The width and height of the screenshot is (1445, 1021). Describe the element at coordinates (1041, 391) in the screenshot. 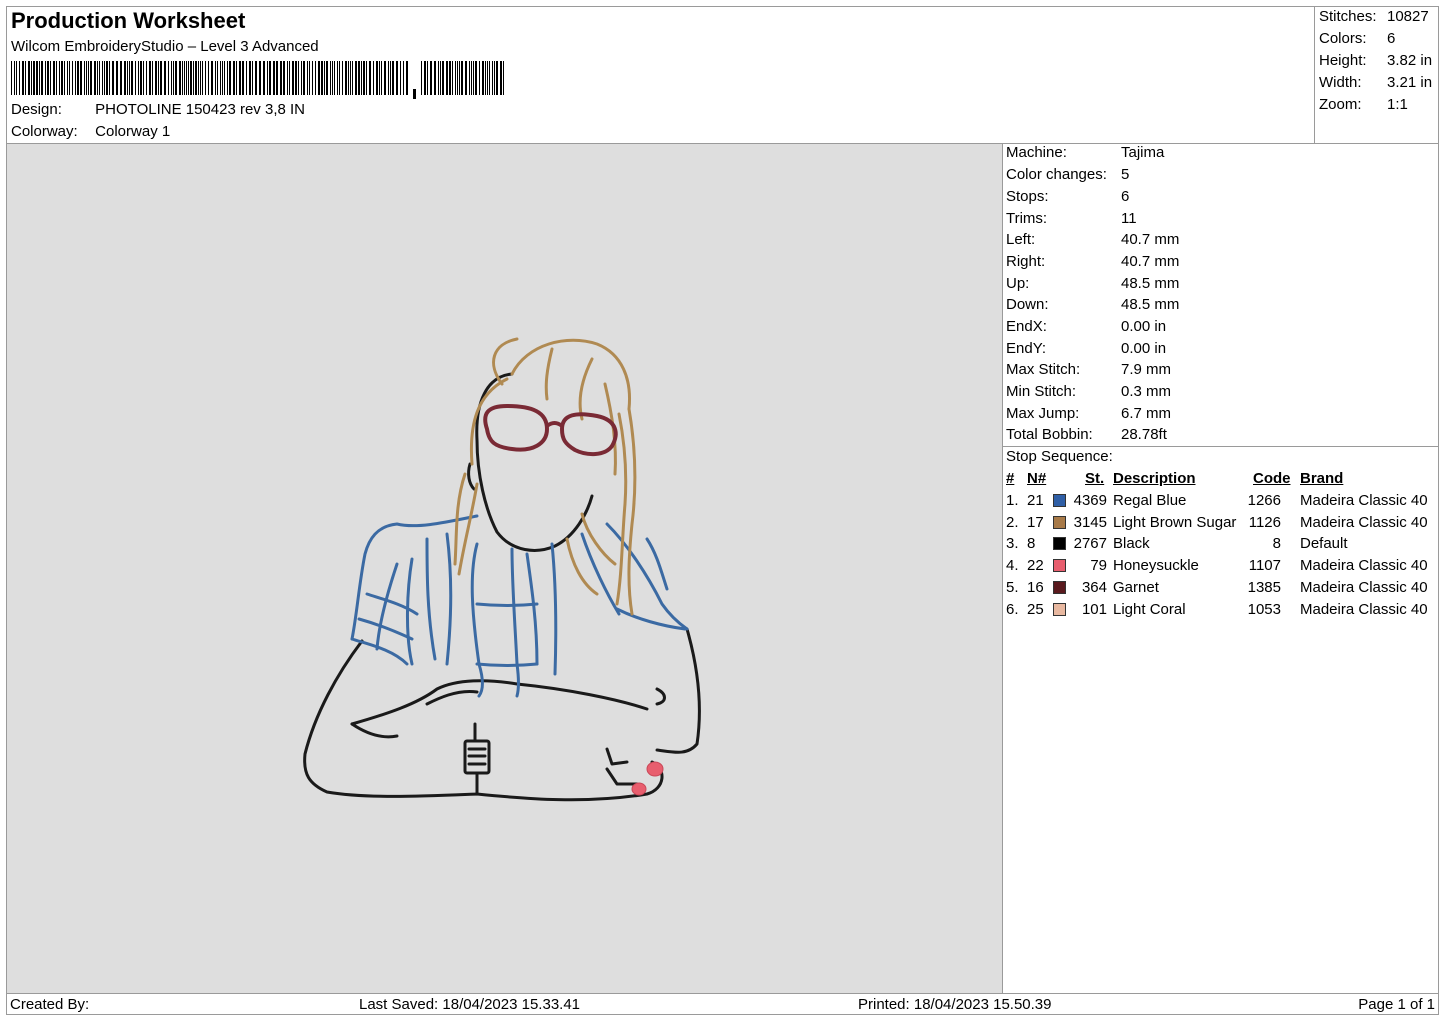

I see `machine-label: Min Stitch:` at that location.